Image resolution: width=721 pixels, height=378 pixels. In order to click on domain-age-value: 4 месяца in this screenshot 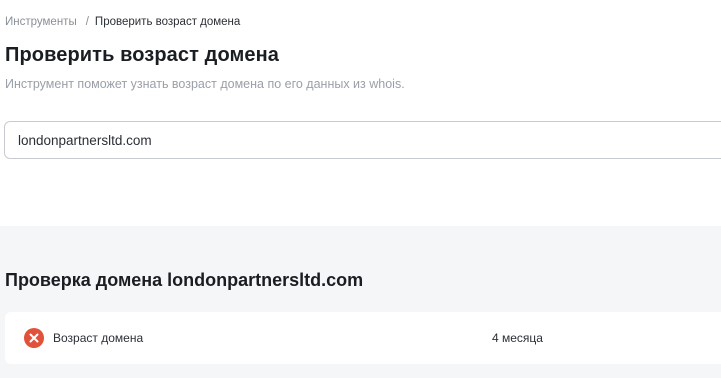, I will do `click(517, 338)`.